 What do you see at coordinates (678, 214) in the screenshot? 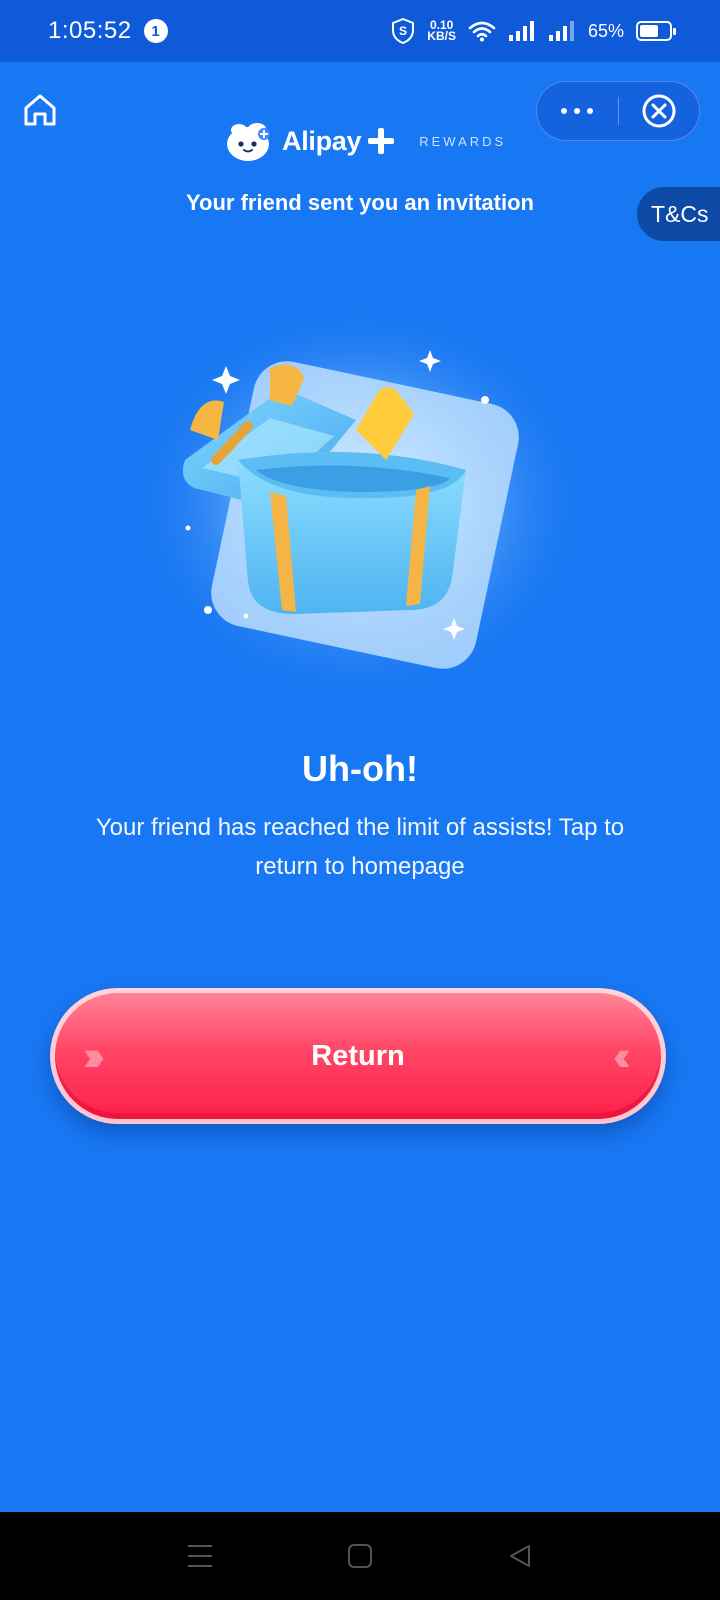
I see `tcs-button: T&Cs` at bounding box center [678, 214].